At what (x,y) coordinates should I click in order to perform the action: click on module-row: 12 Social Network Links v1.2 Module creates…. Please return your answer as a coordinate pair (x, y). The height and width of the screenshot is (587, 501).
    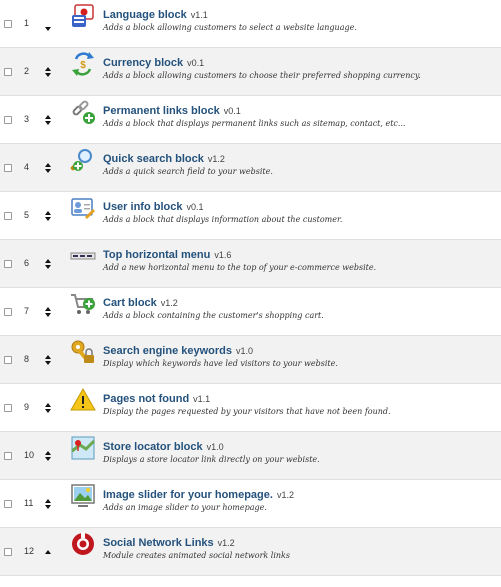
    Looking at the image, I should click on (250, 552).